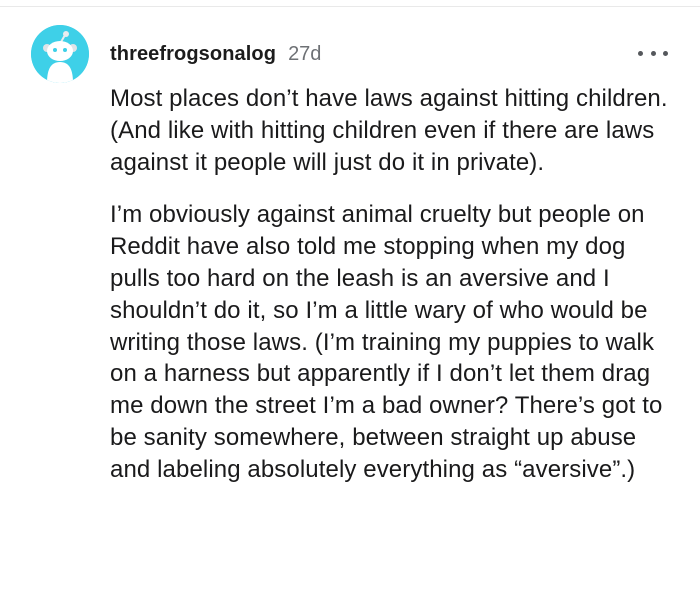  I want to click on username: threefrogsonalog, so click(193, 54).